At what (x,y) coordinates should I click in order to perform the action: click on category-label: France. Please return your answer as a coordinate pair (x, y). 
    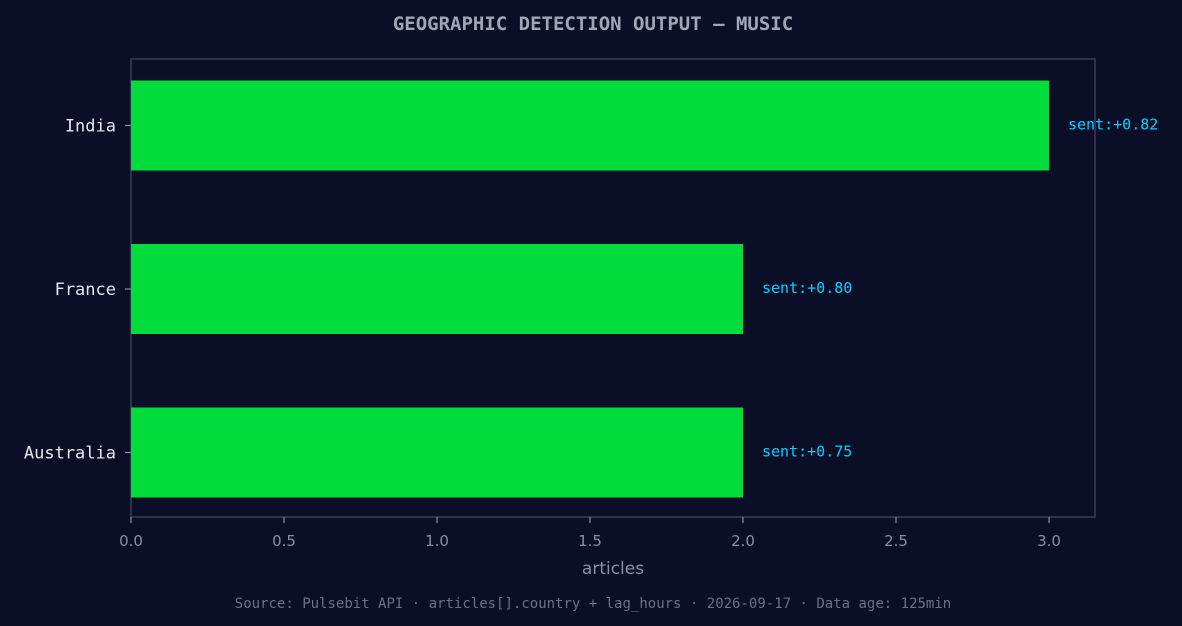
    Looking at the image, I should click on (85, 290).